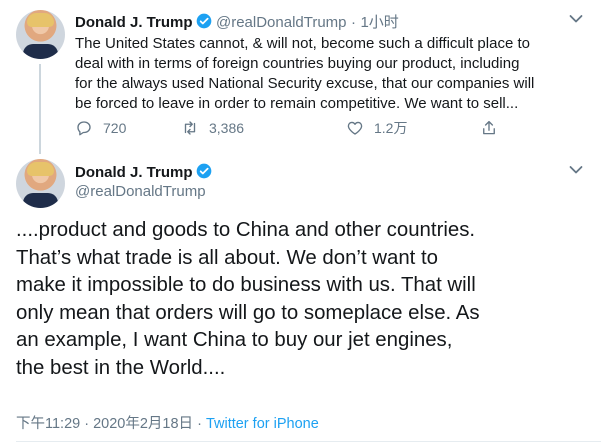  What do you see at coordinates (227, 128) in the screenshot?
I see `retweet-count: 3,386` at bounding box center [227, 128].